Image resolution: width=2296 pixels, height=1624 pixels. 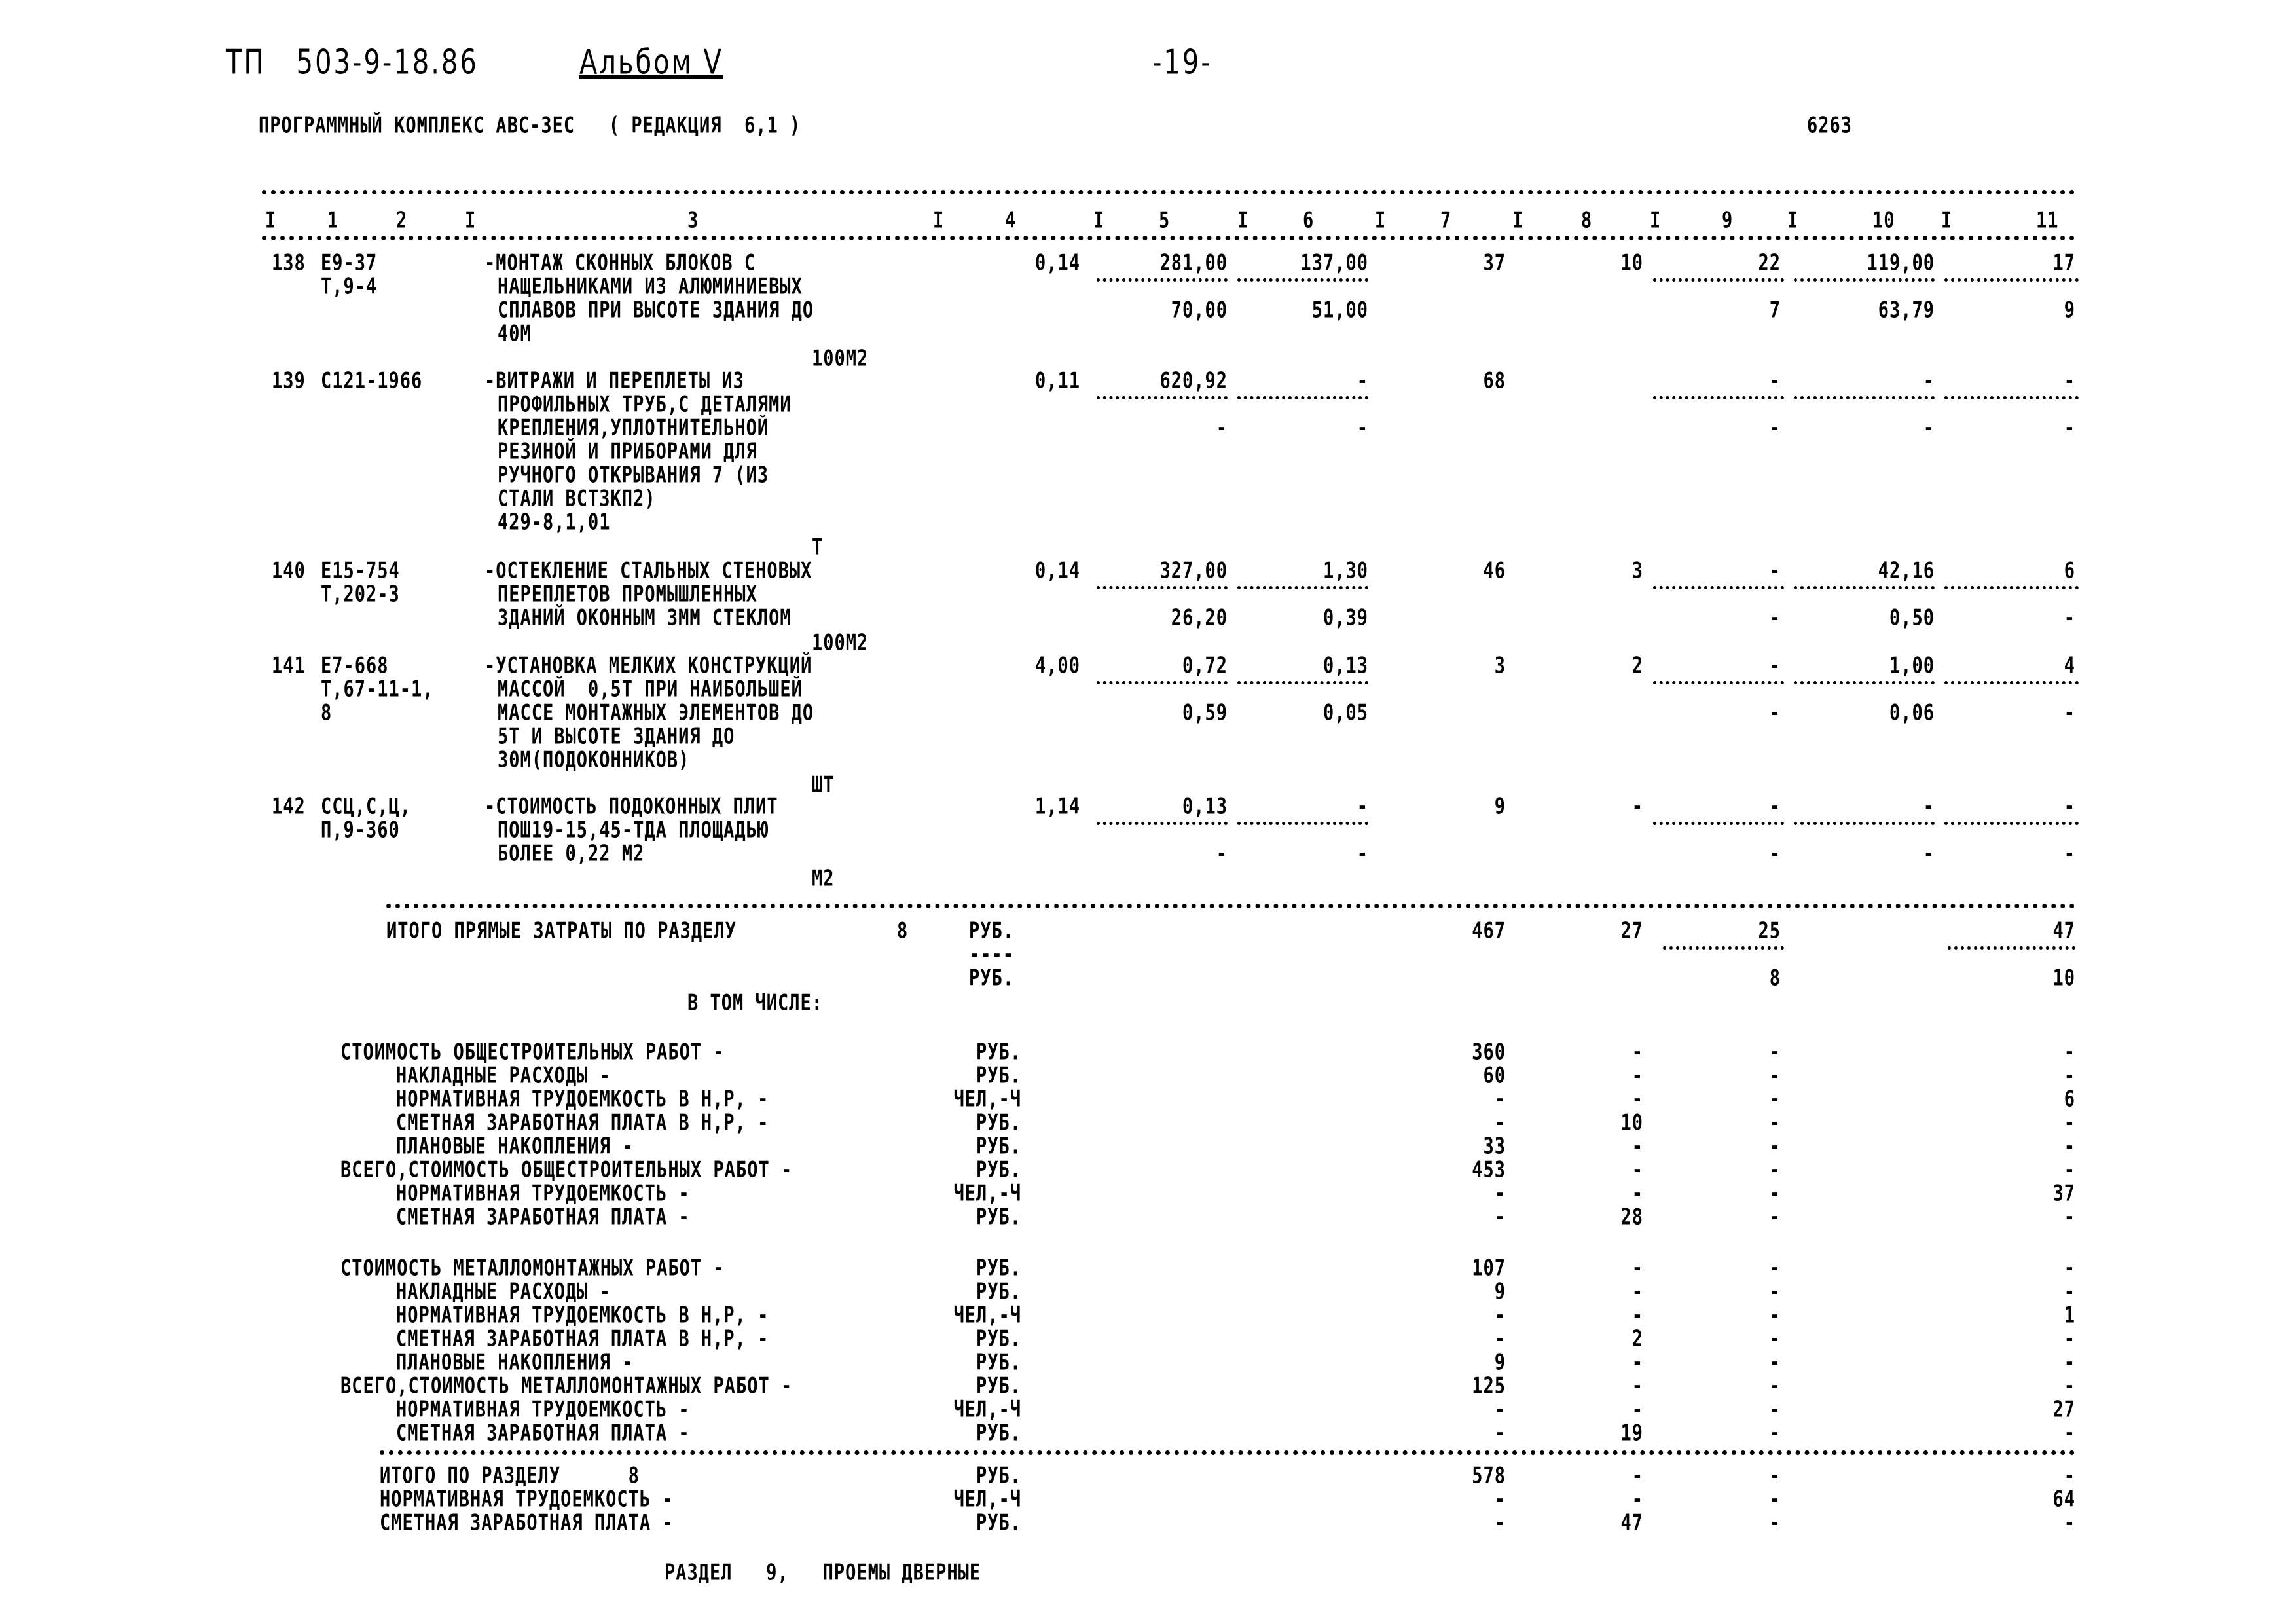 What do you see at coordinates (372, 381) in the screenshot?
I see `norm-code: С121-1966` at bounding box center [372, 381].